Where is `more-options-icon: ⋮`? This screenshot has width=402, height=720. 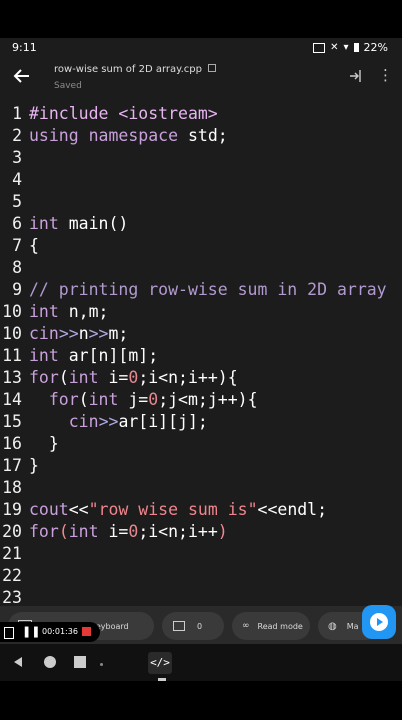 more-options-icon: ⋮ is located at coordinates (385, 75).